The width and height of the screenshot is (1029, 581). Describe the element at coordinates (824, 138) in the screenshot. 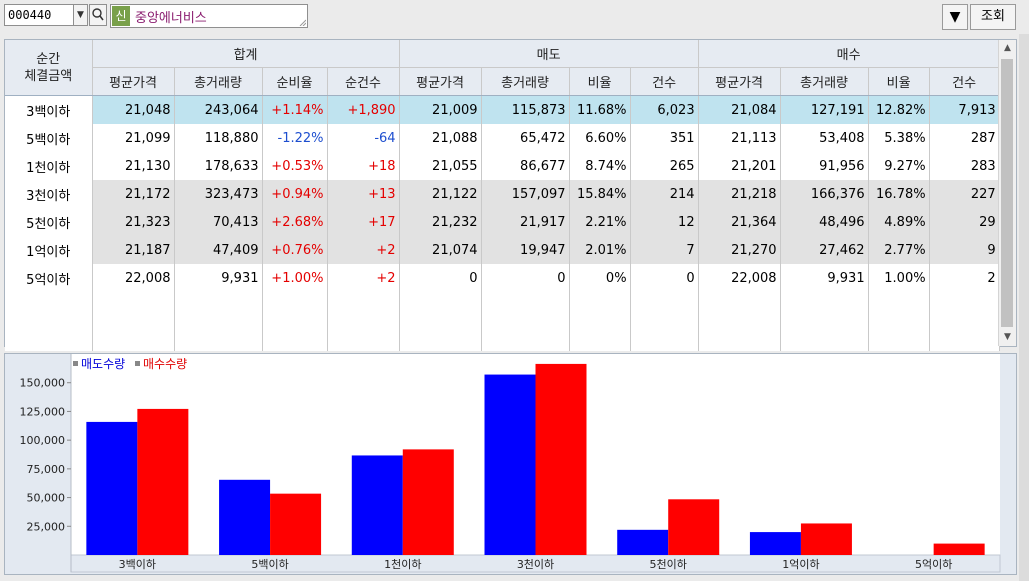

I see `table-cell: 53,408` at that location.